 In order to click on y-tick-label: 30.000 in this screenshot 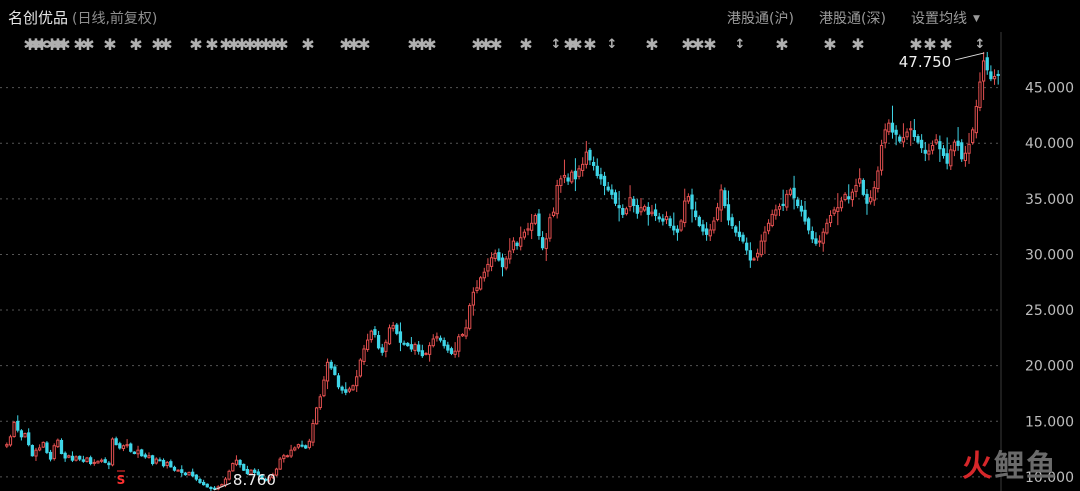, I will do `click(1049, 255)`.